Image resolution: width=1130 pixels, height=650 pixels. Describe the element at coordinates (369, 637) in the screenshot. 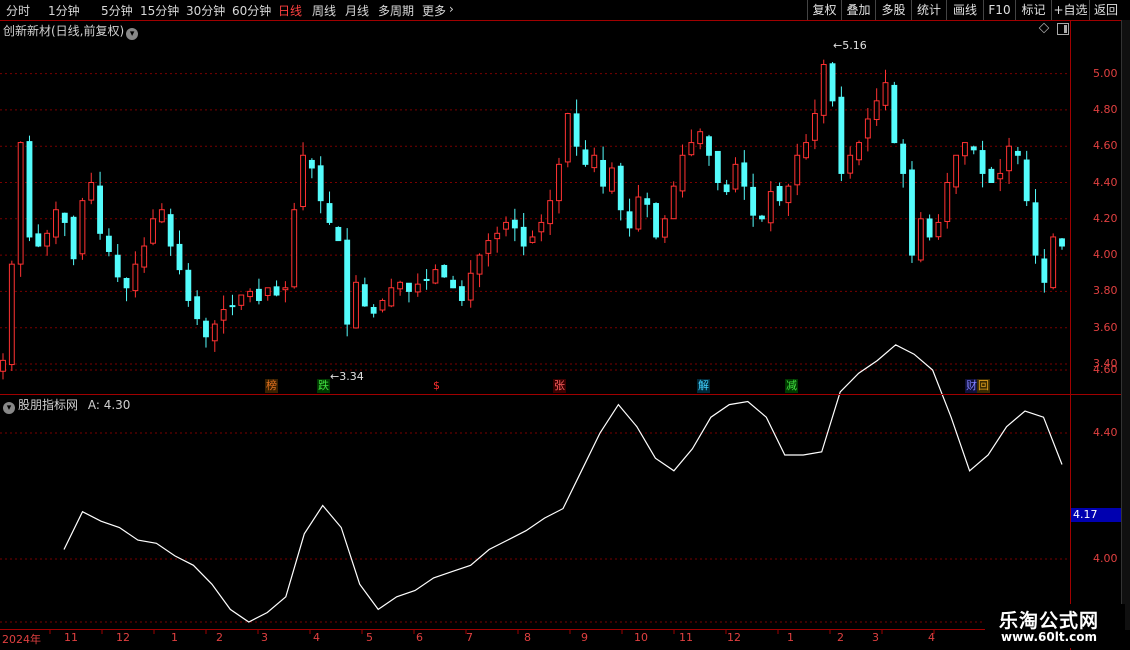

I see `date-tick-label: 5` at that location.